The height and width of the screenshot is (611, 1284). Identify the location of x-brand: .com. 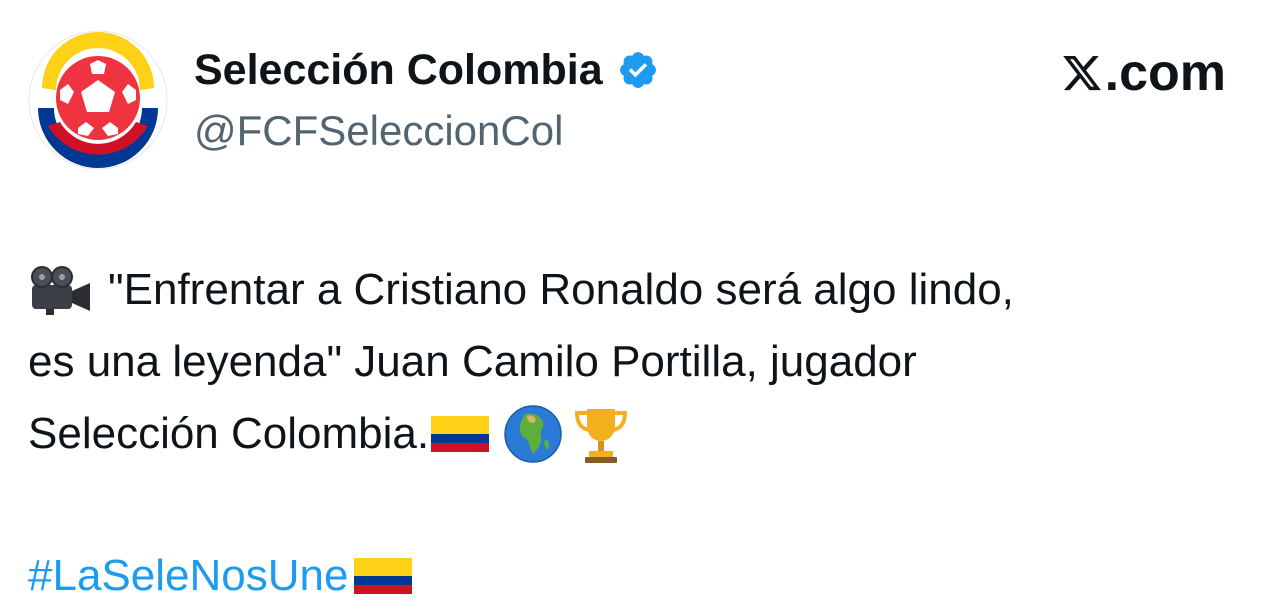
(1143, 73).